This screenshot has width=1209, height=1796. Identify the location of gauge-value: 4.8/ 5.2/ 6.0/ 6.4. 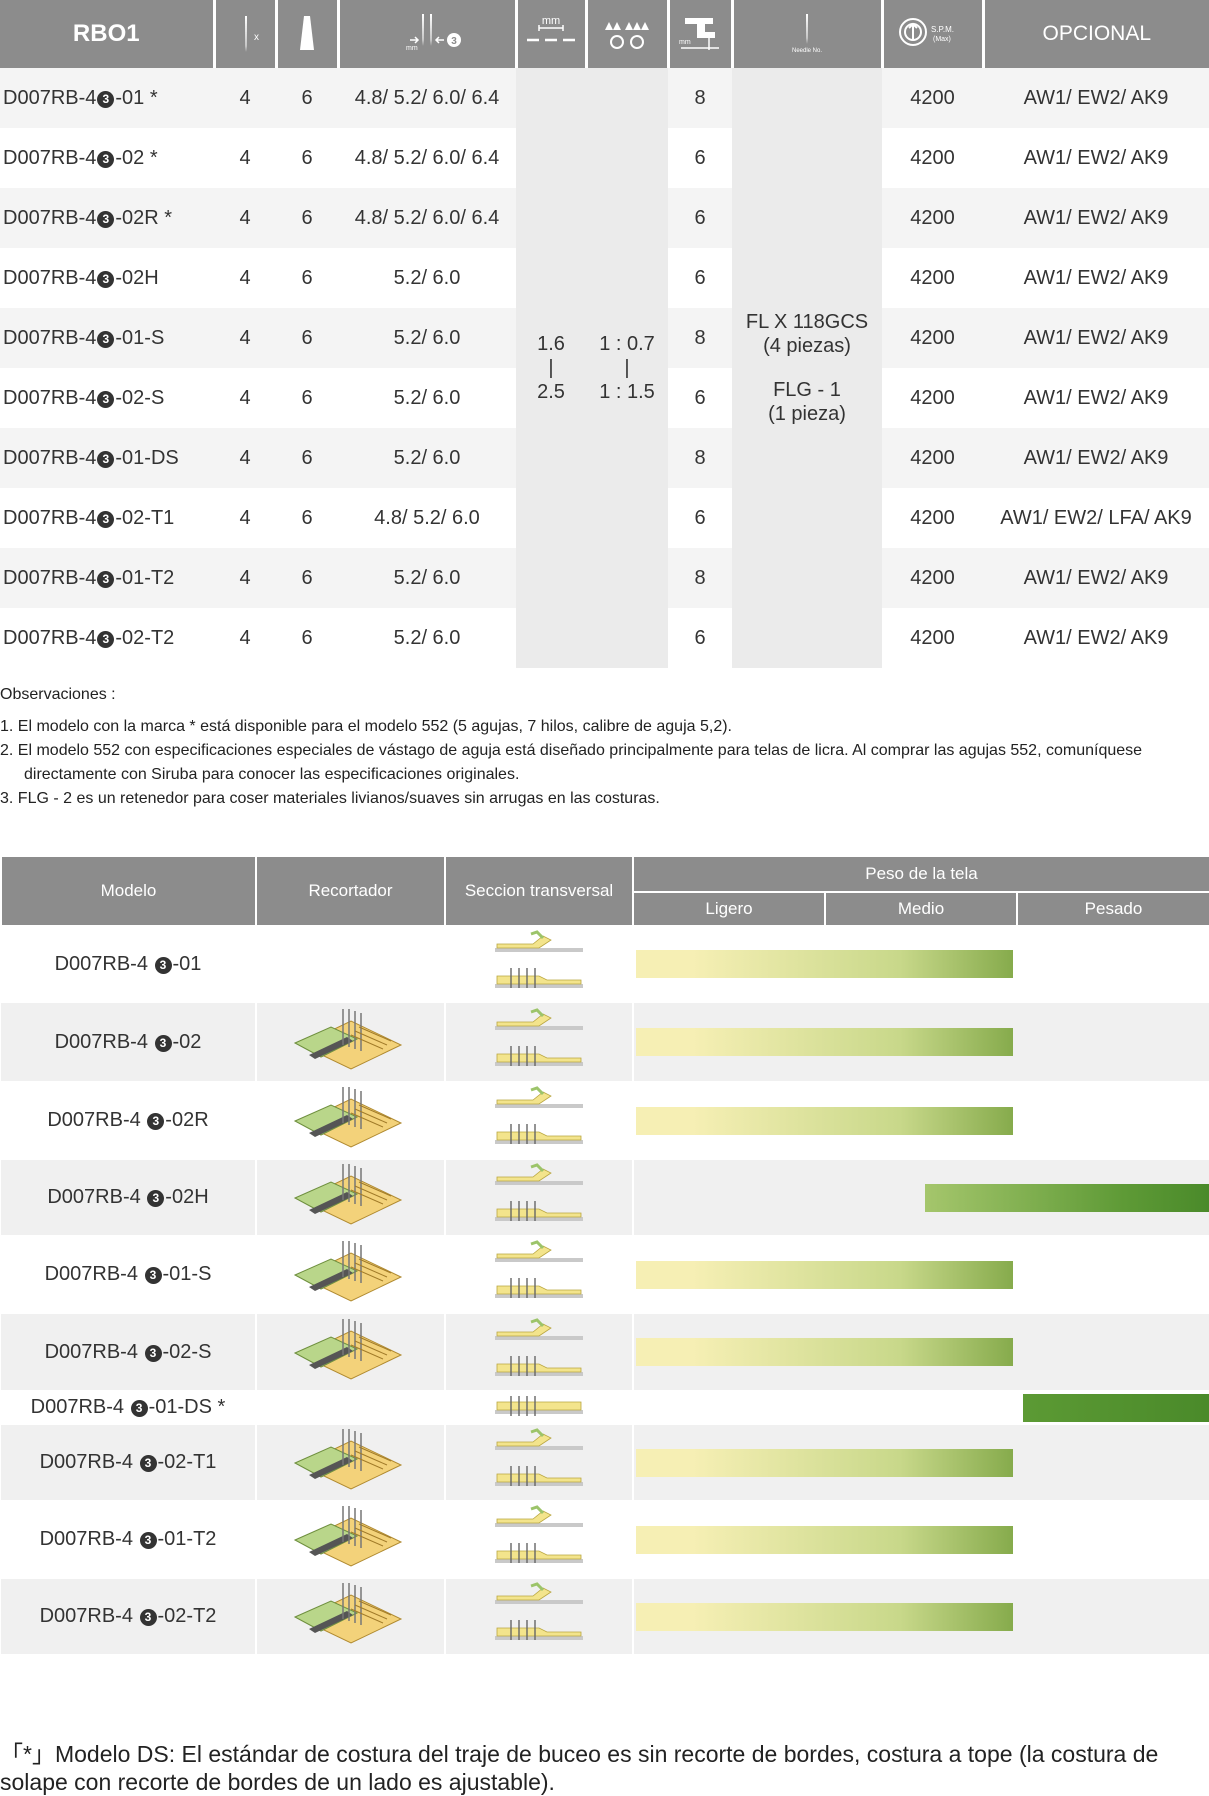
(427, 218).